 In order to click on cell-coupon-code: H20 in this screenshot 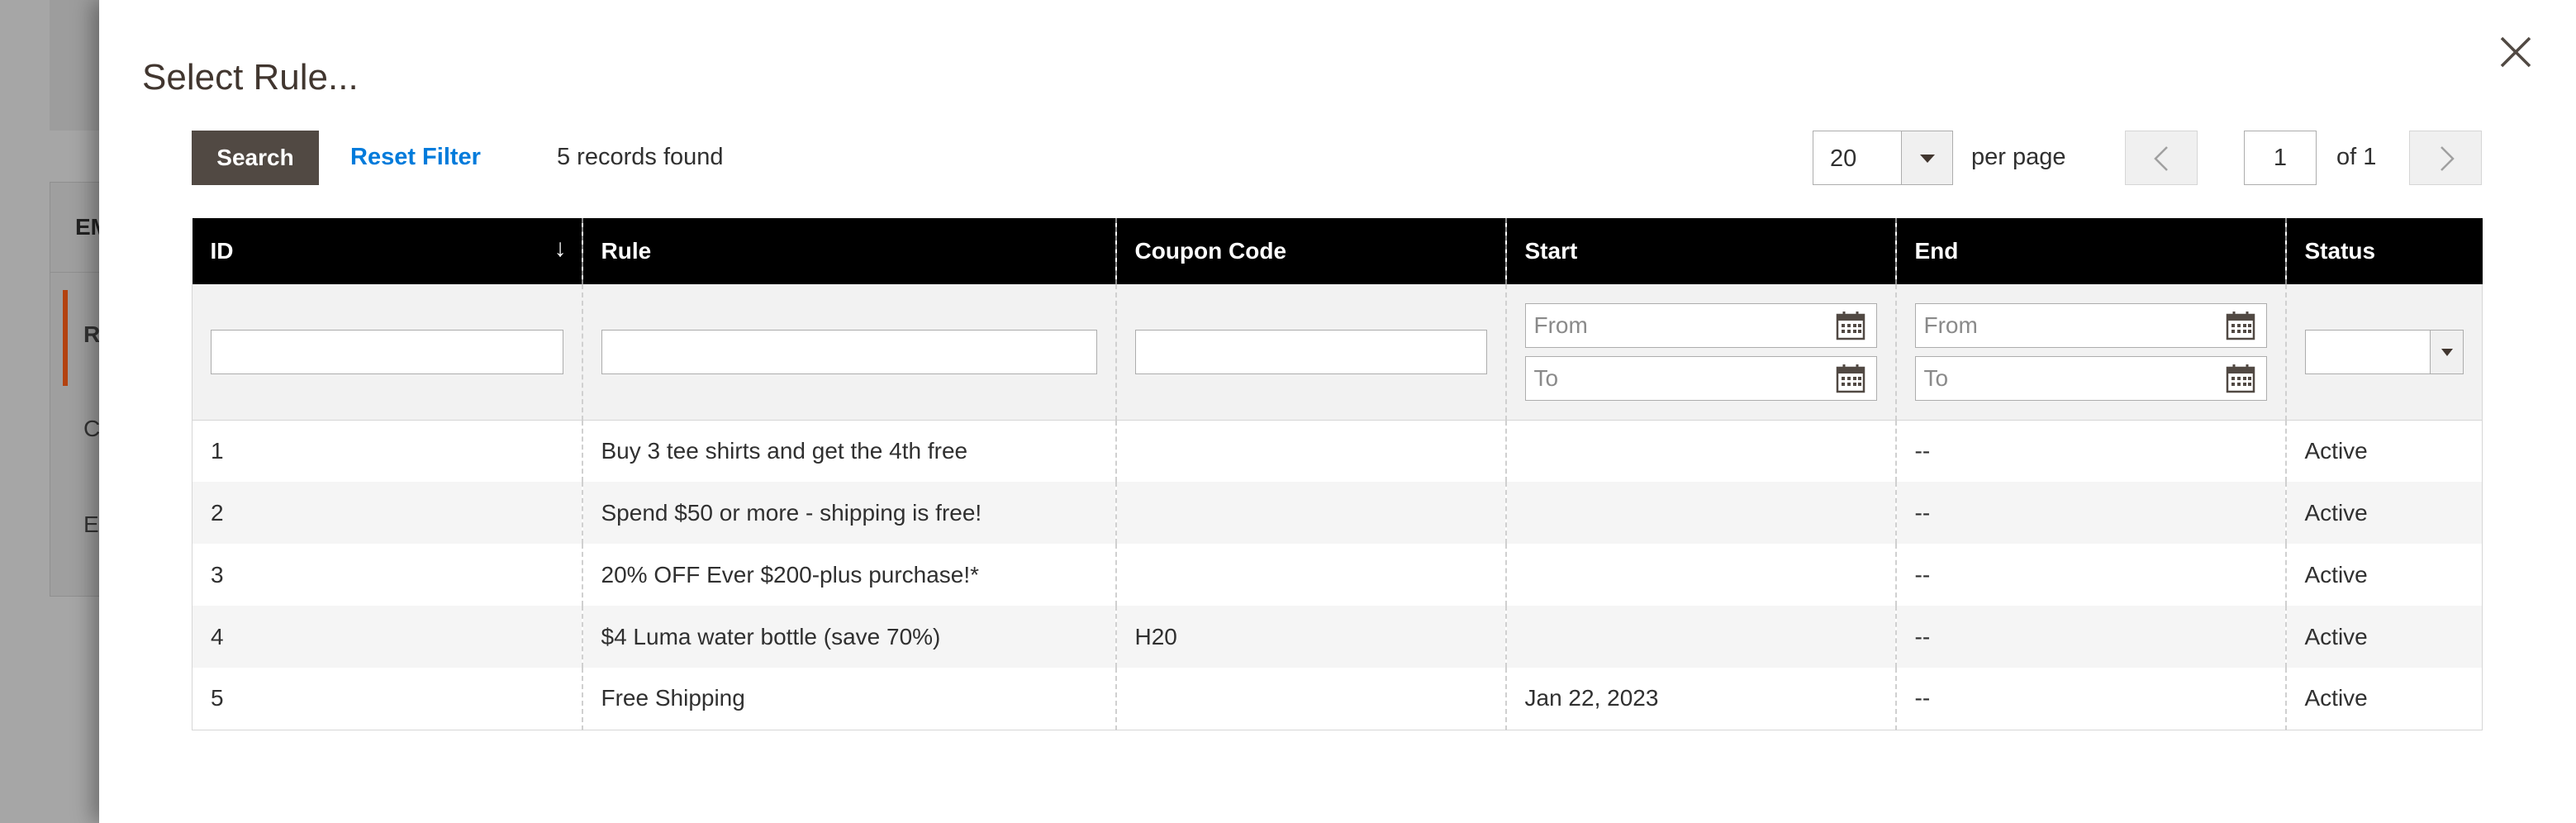, I will do `click(1310, 637)`.